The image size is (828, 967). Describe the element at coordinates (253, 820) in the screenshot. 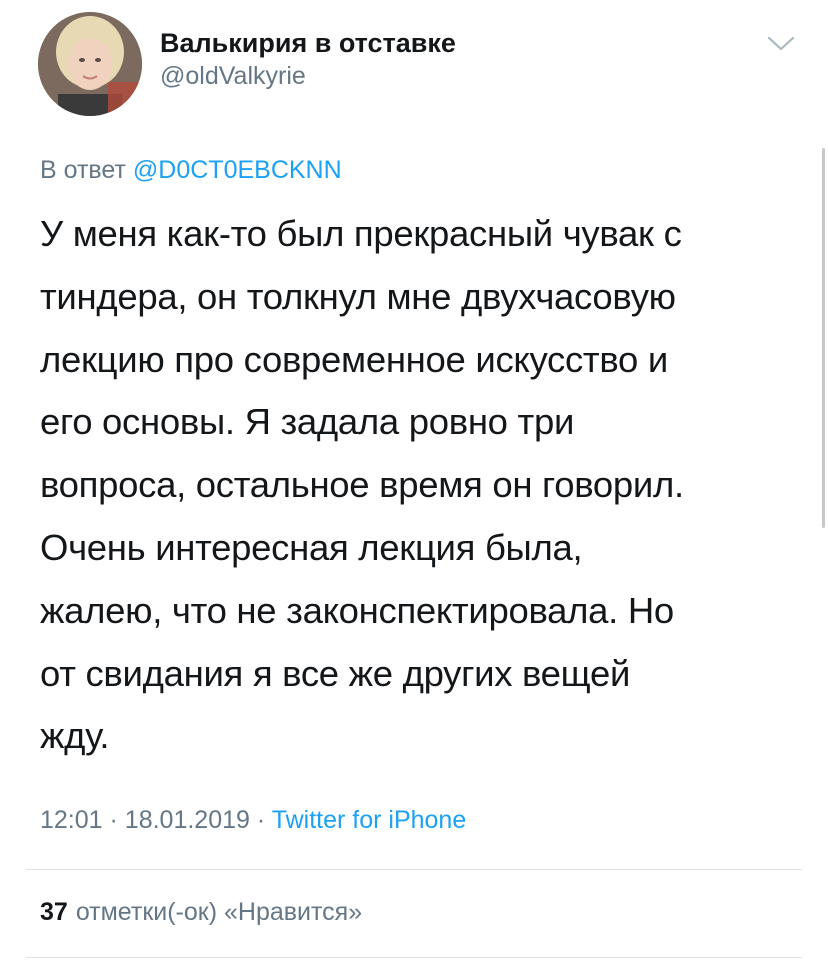

I see `tweet-meta: 12:01 · 18.01.2019 · Twitter for iPhone` at that location.